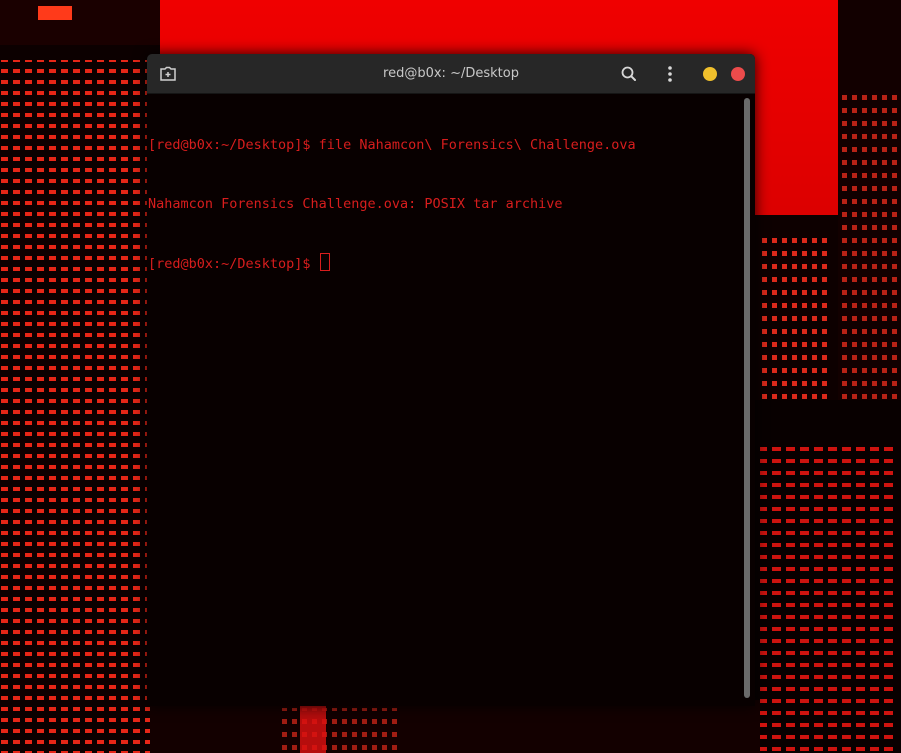 This screenshot has height=753, width=901. I want to click on vertical-scrollbar, so click(747, 398).